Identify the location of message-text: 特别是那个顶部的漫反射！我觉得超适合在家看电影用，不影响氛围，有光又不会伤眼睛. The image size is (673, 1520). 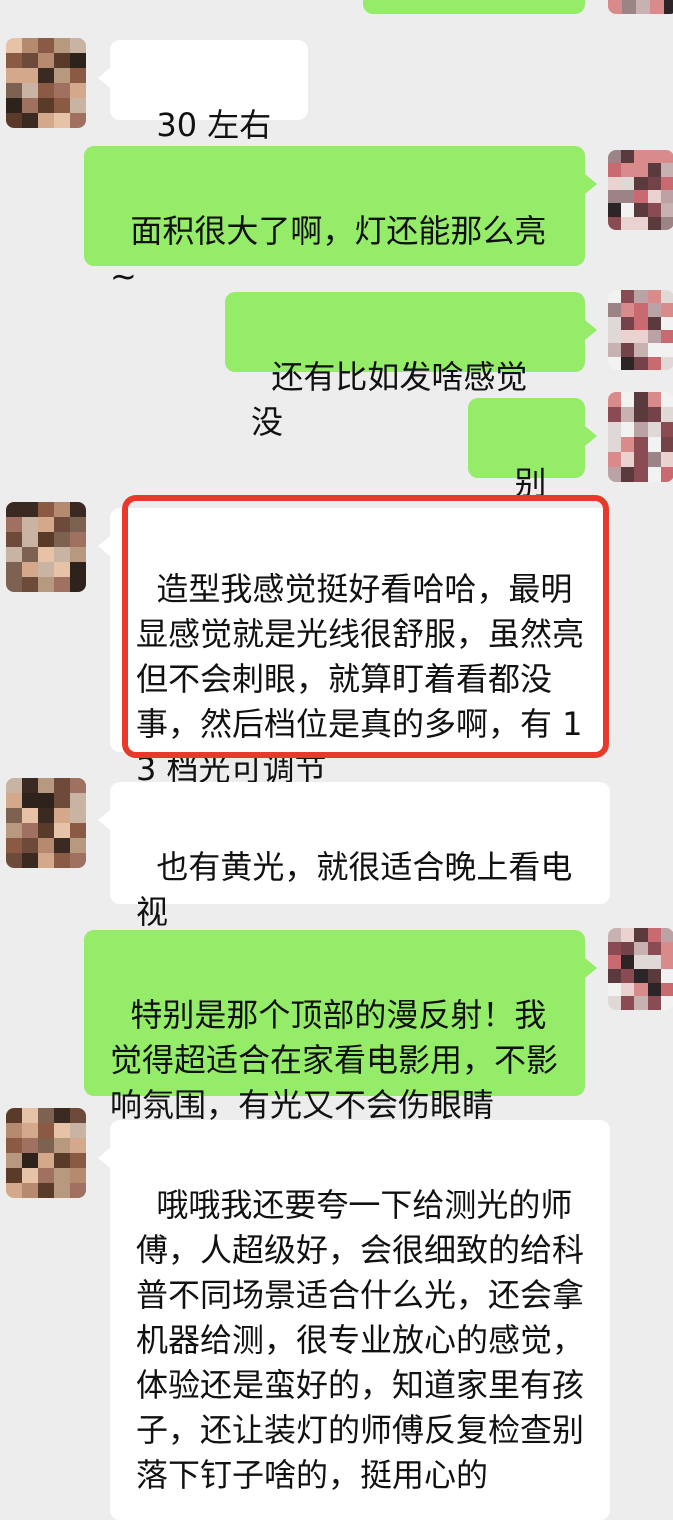
(334, 1060).